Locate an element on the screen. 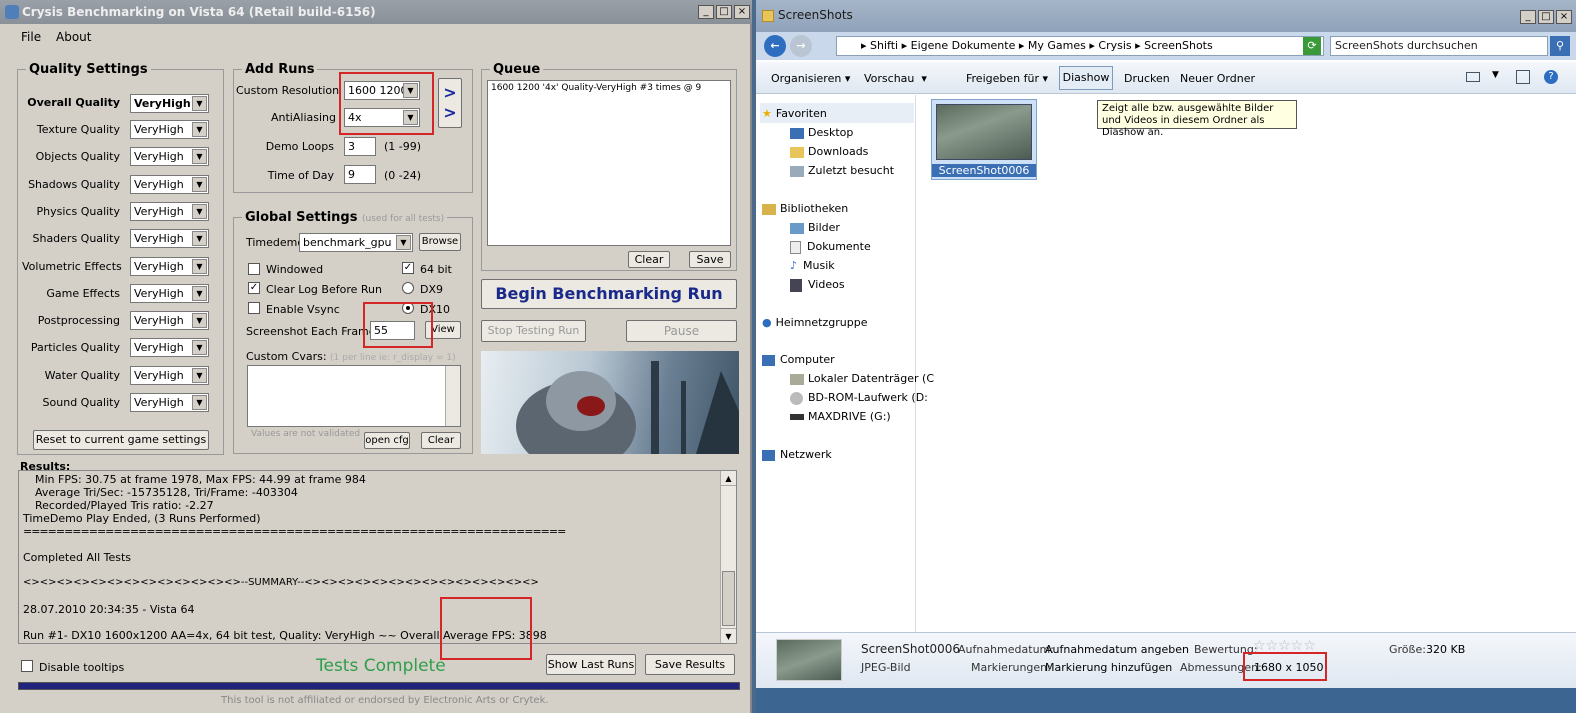  breadcrumb-screenshots: ▸ ScreenShots is located at coordinates (1174, 45).